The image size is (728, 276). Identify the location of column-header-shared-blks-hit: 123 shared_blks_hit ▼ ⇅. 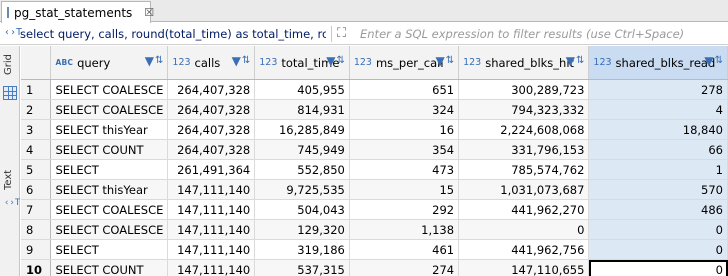
(524, 63).